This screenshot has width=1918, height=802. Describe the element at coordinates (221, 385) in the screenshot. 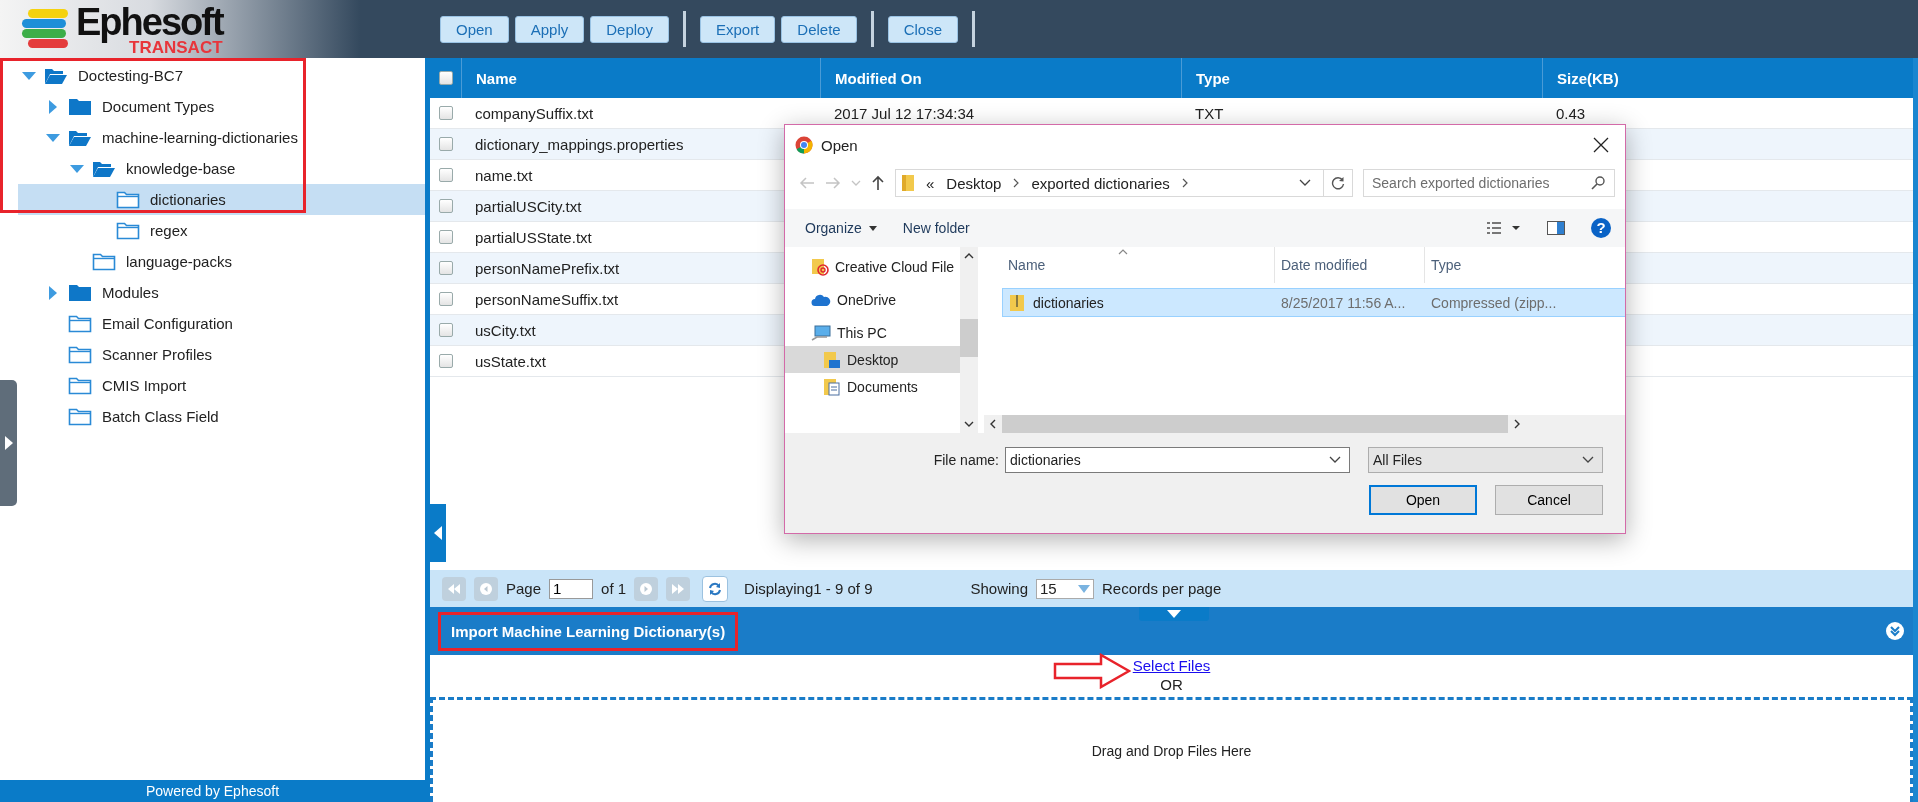

I see `tree-item: CMIS Import` at that location.